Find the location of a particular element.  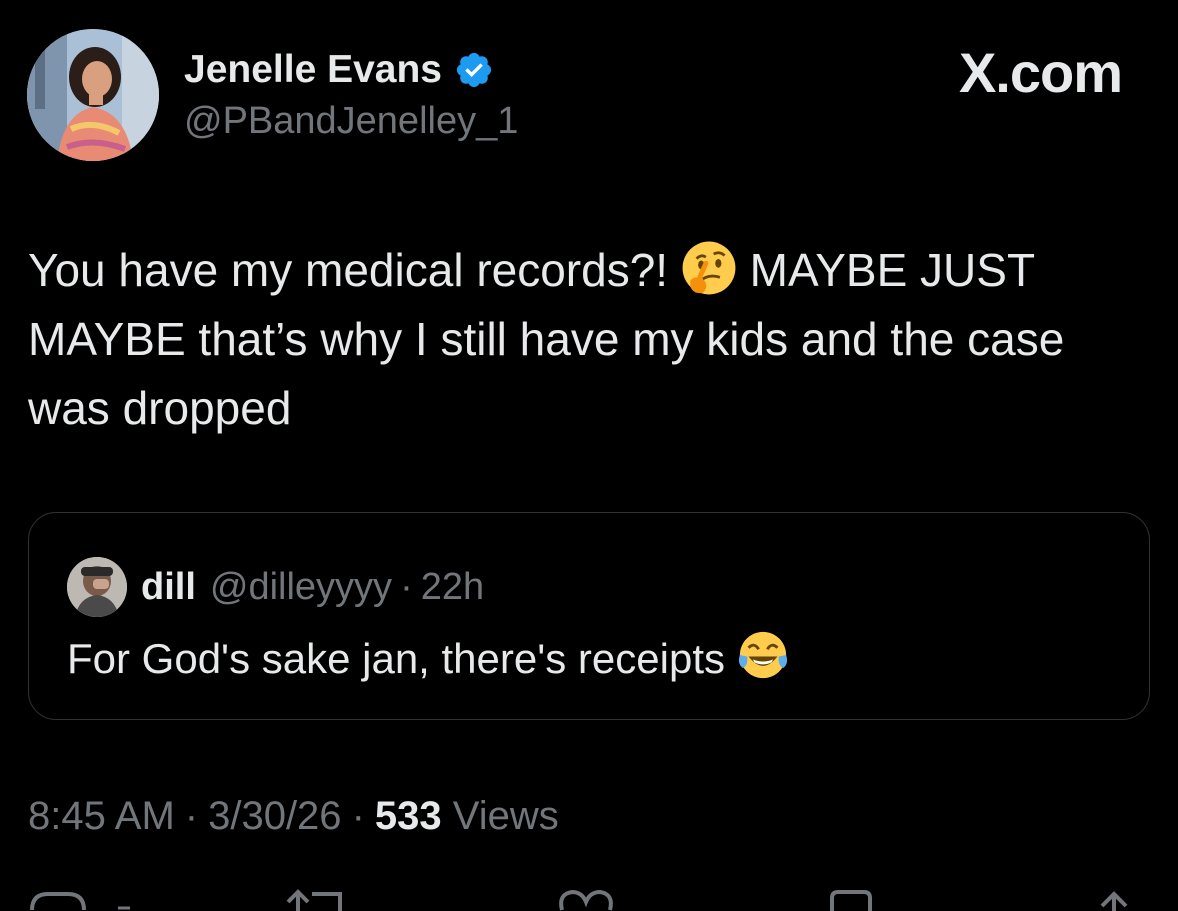

reply-count-icon is located at coordinates (124, 908).